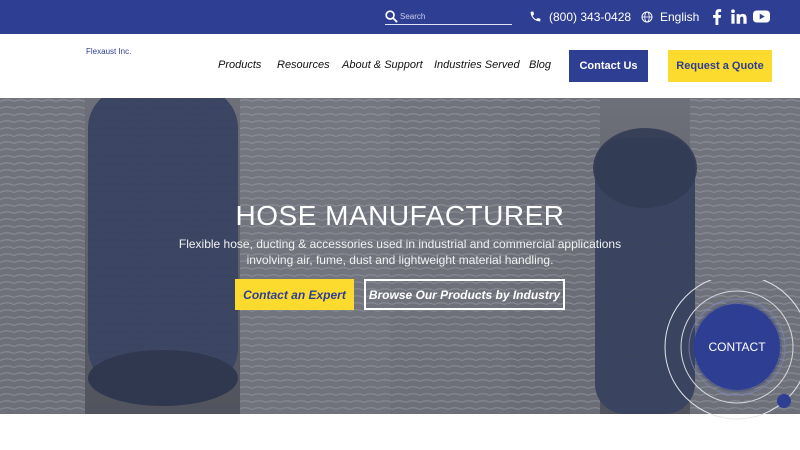 The height and width of the screenshot is (450, 800). I want to click on contact-widget-button: CONTACT, so click(737, 347).